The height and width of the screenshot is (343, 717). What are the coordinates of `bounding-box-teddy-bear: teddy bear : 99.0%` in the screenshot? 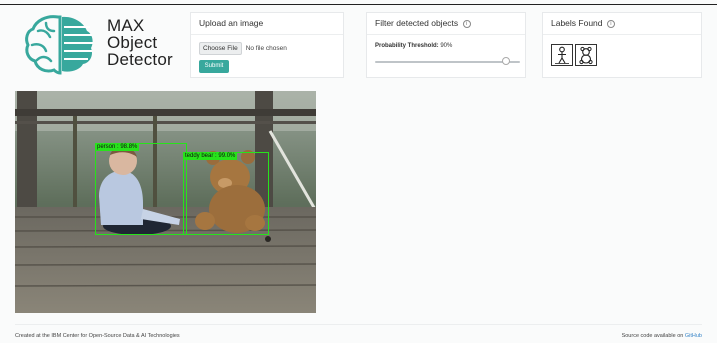 It's located at (226, 193).